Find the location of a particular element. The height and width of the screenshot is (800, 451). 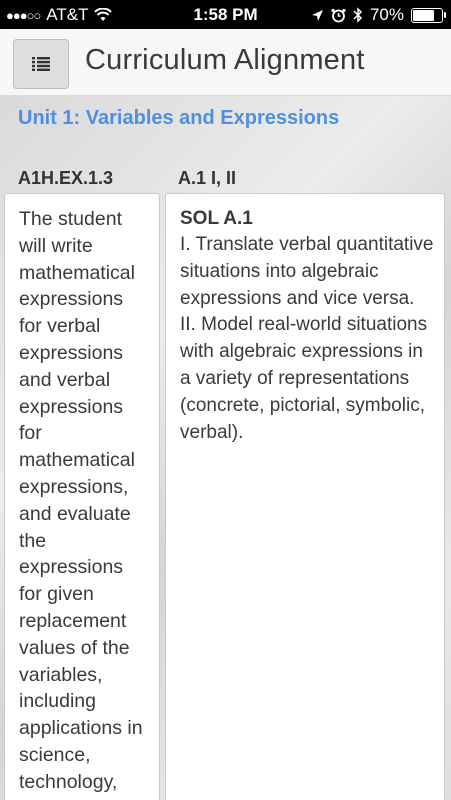

status-right: 70% is located at coordinates (378, 15).